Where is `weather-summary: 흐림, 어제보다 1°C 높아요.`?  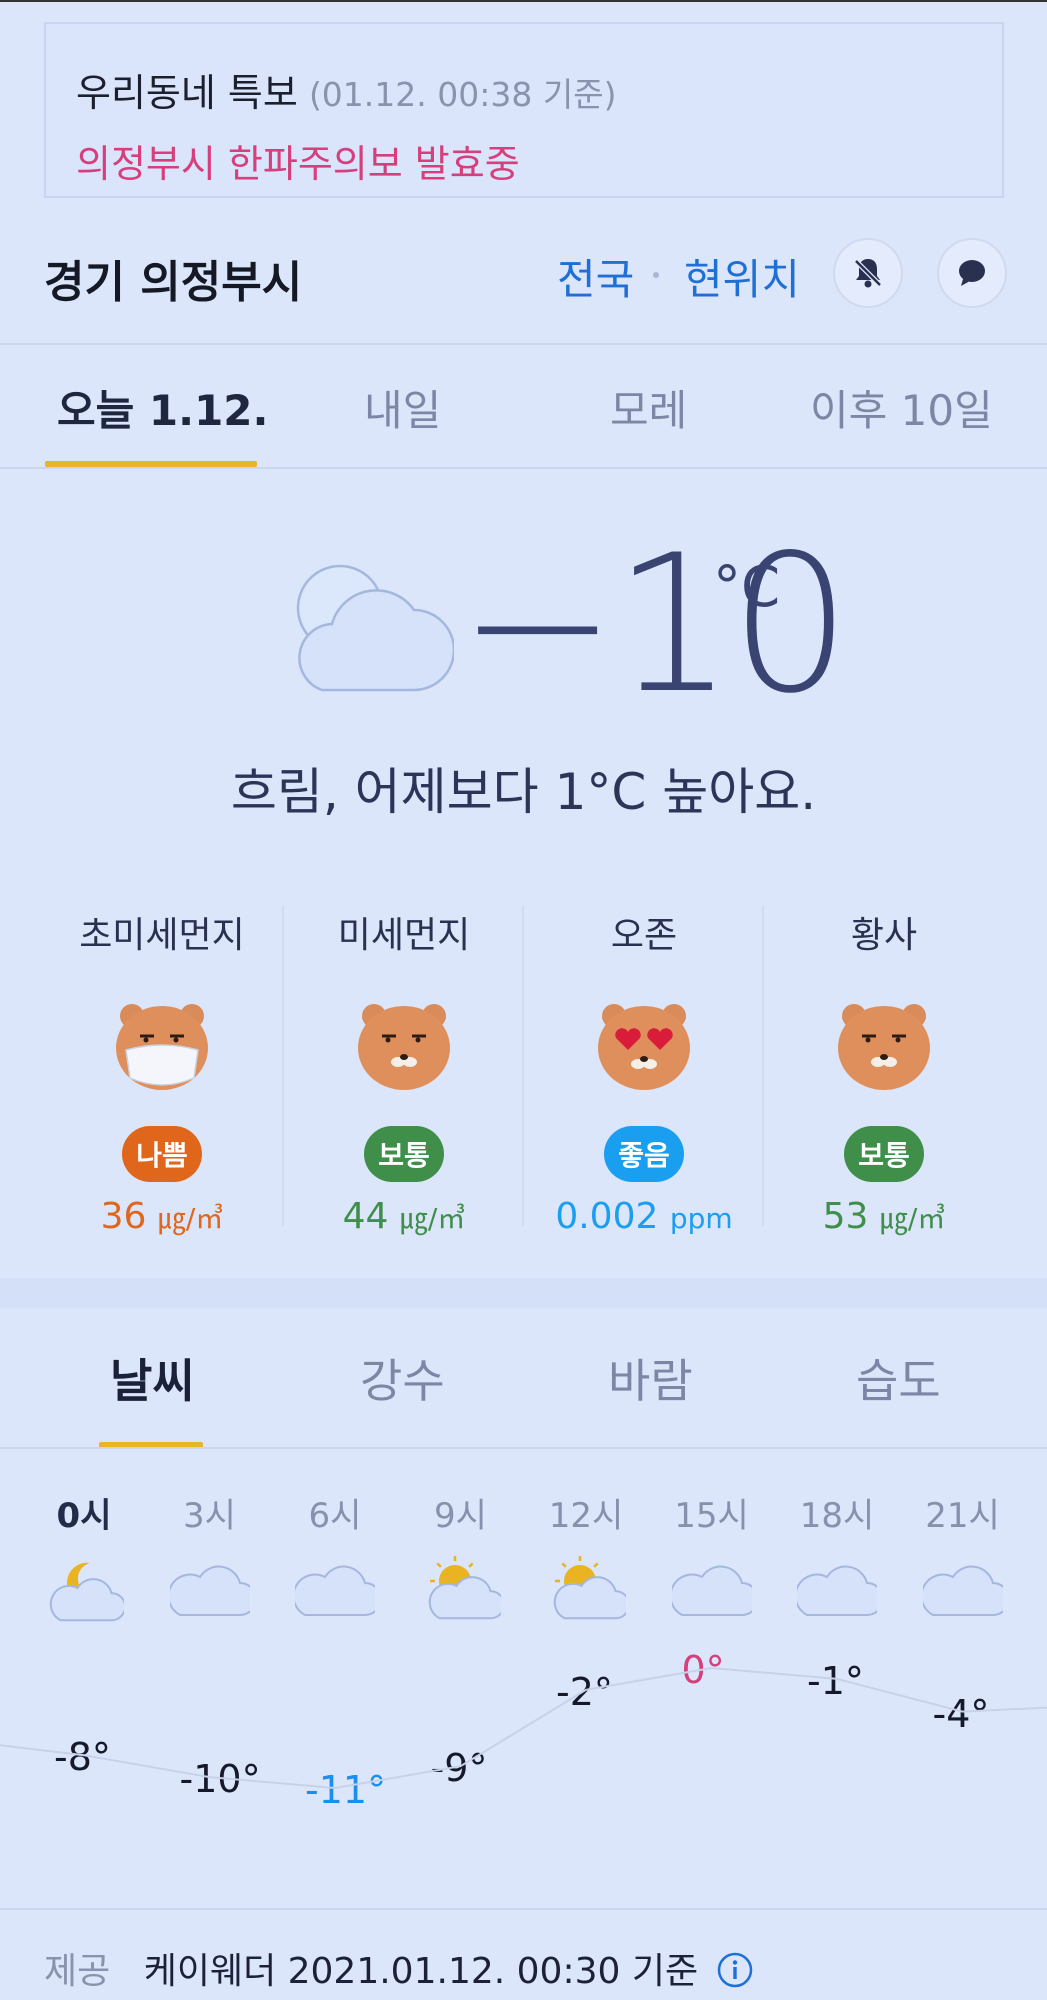
weather-summary: 흐림, 어제보다 1°C 높아요. is located at coordinates (523, 792).